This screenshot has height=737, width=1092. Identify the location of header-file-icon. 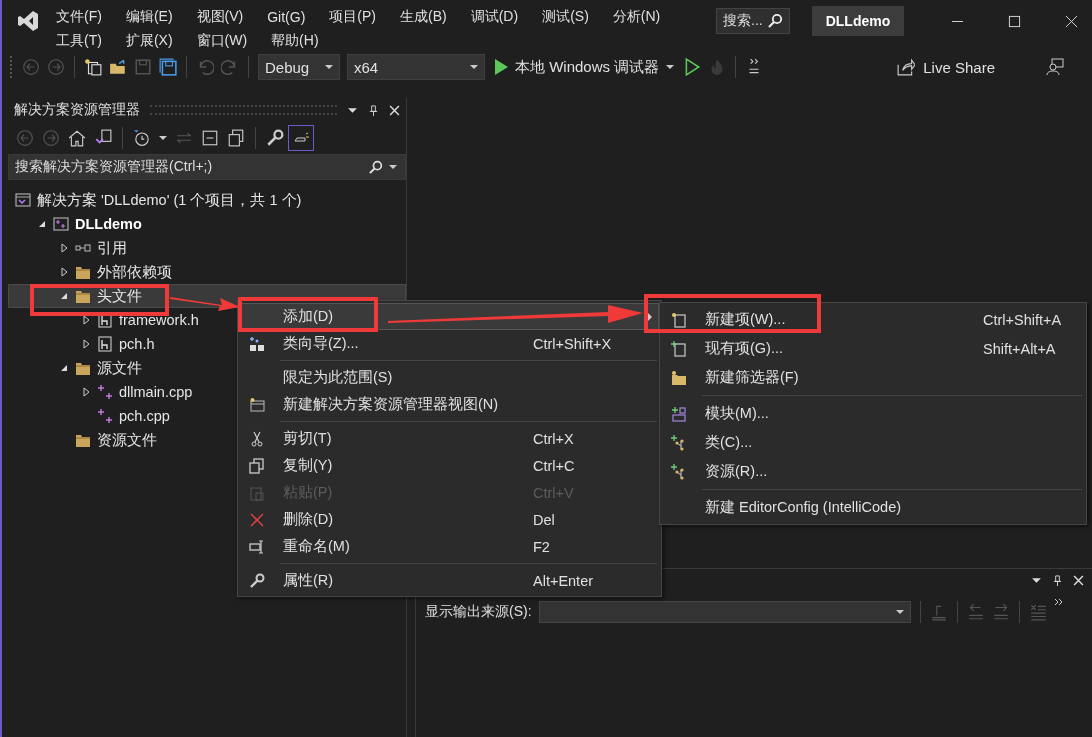
(105, 344).